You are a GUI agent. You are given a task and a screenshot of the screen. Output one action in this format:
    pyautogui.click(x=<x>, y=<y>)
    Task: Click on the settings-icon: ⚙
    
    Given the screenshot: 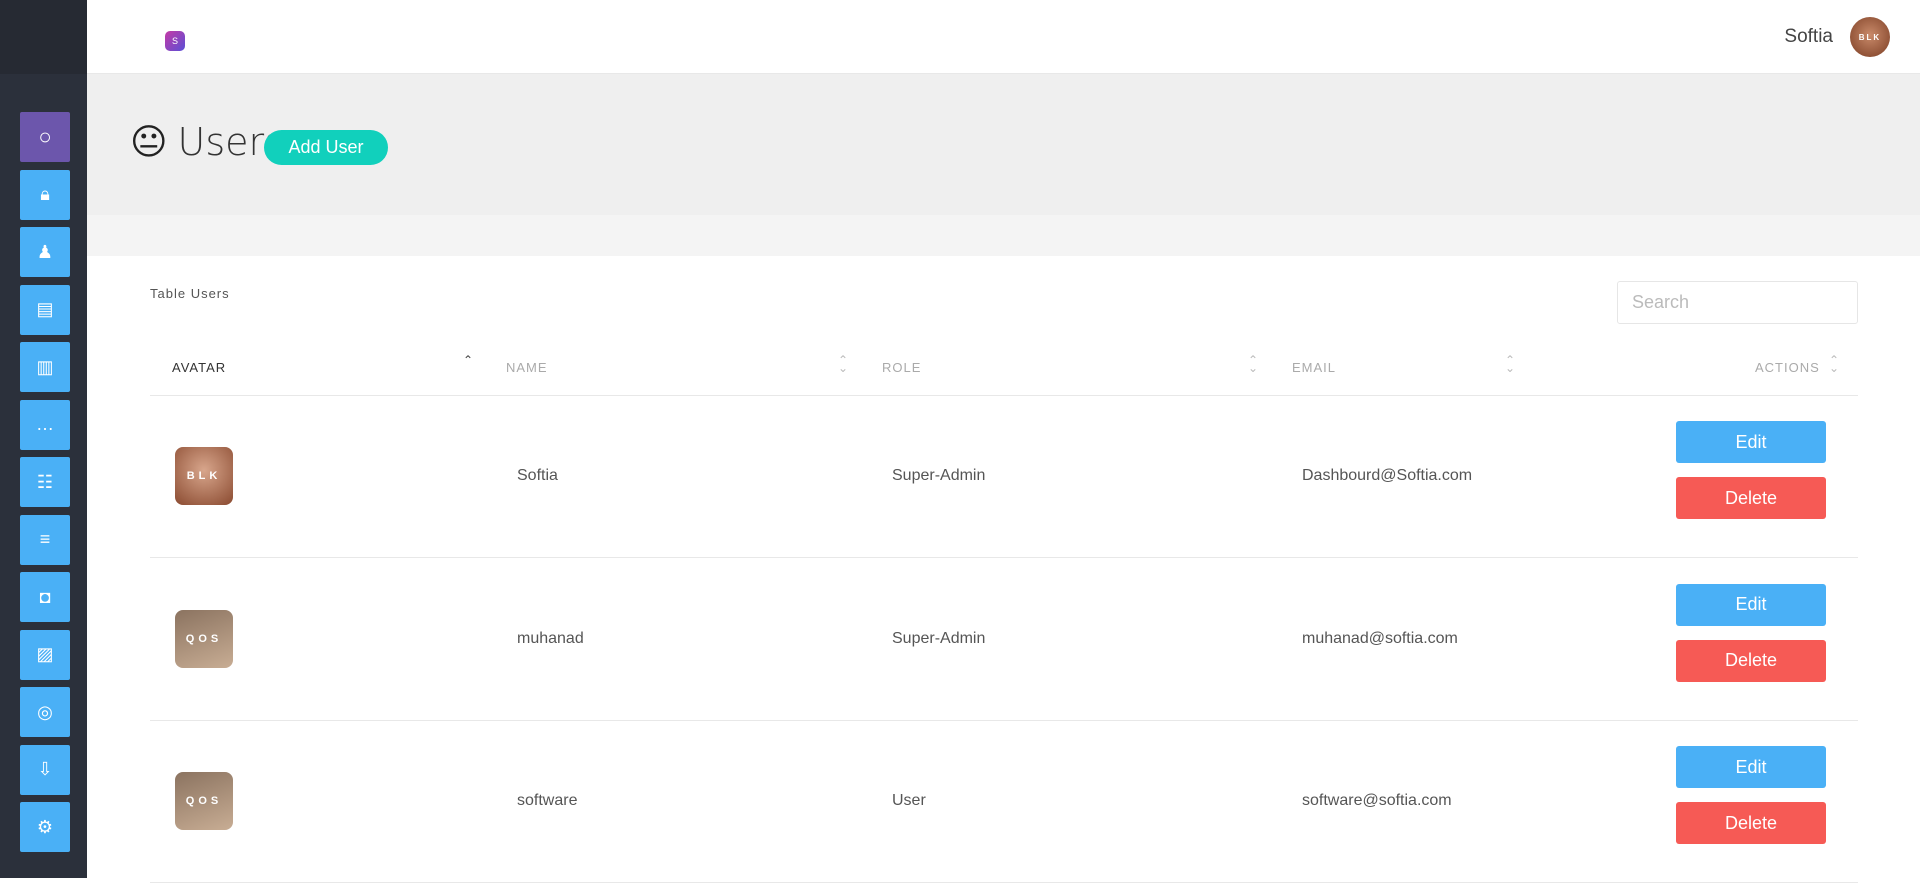 What is the action you would take?
    pyautogui.click(x=45, y=826)
    